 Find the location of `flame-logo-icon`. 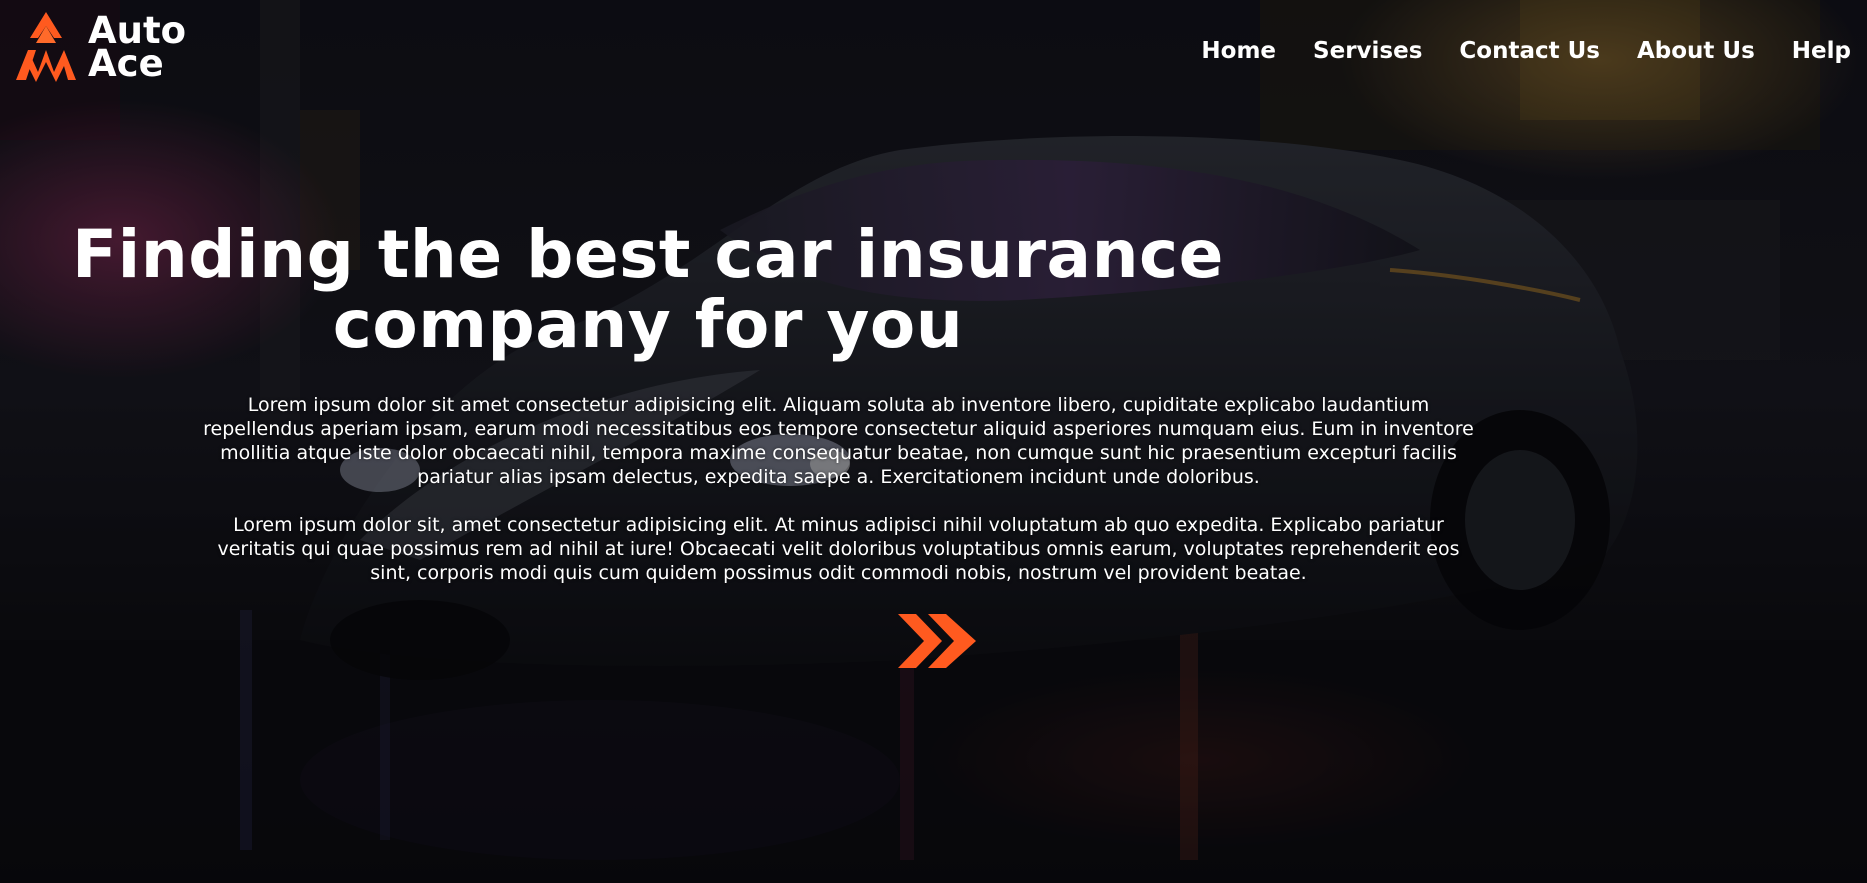

flame-logo-icon is located at coordinates (46, 47).